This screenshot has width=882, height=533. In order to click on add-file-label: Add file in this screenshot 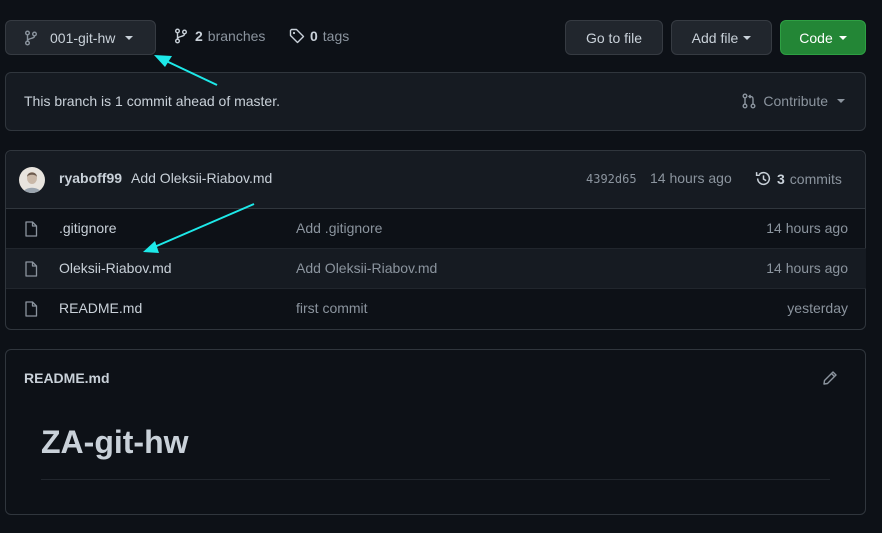, I will do `click(715, 37)`.